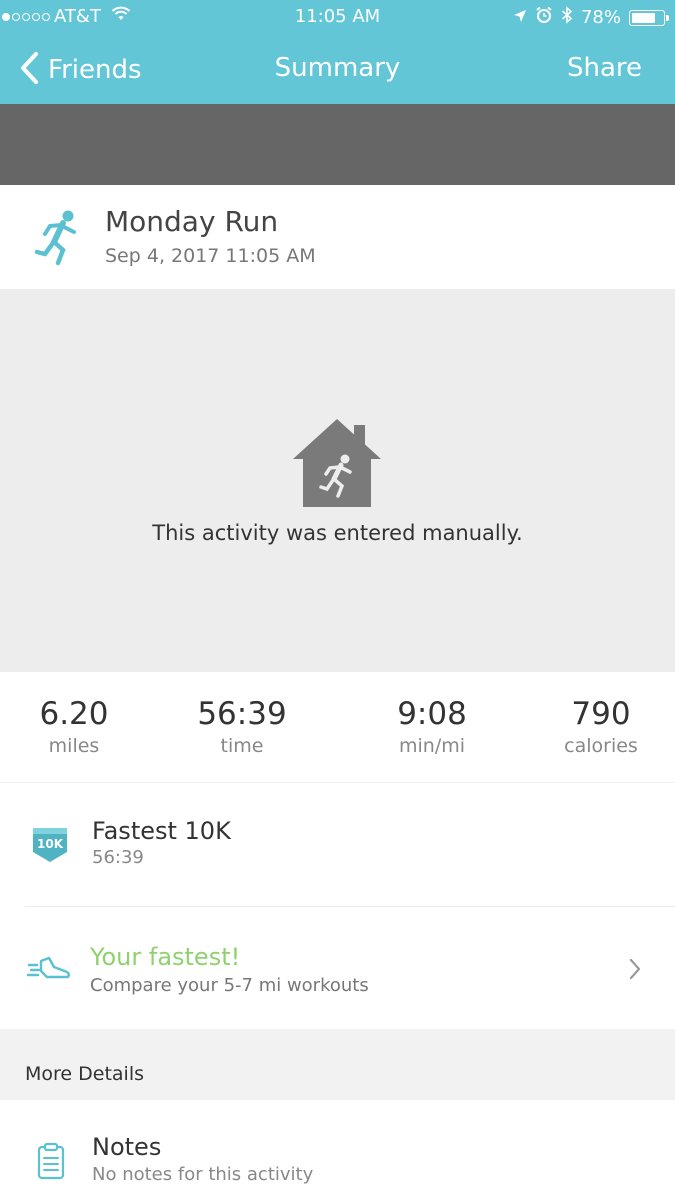 The image size is (675, 1200). I want to click on stat-time: 56:39 time, so click(242, 726).